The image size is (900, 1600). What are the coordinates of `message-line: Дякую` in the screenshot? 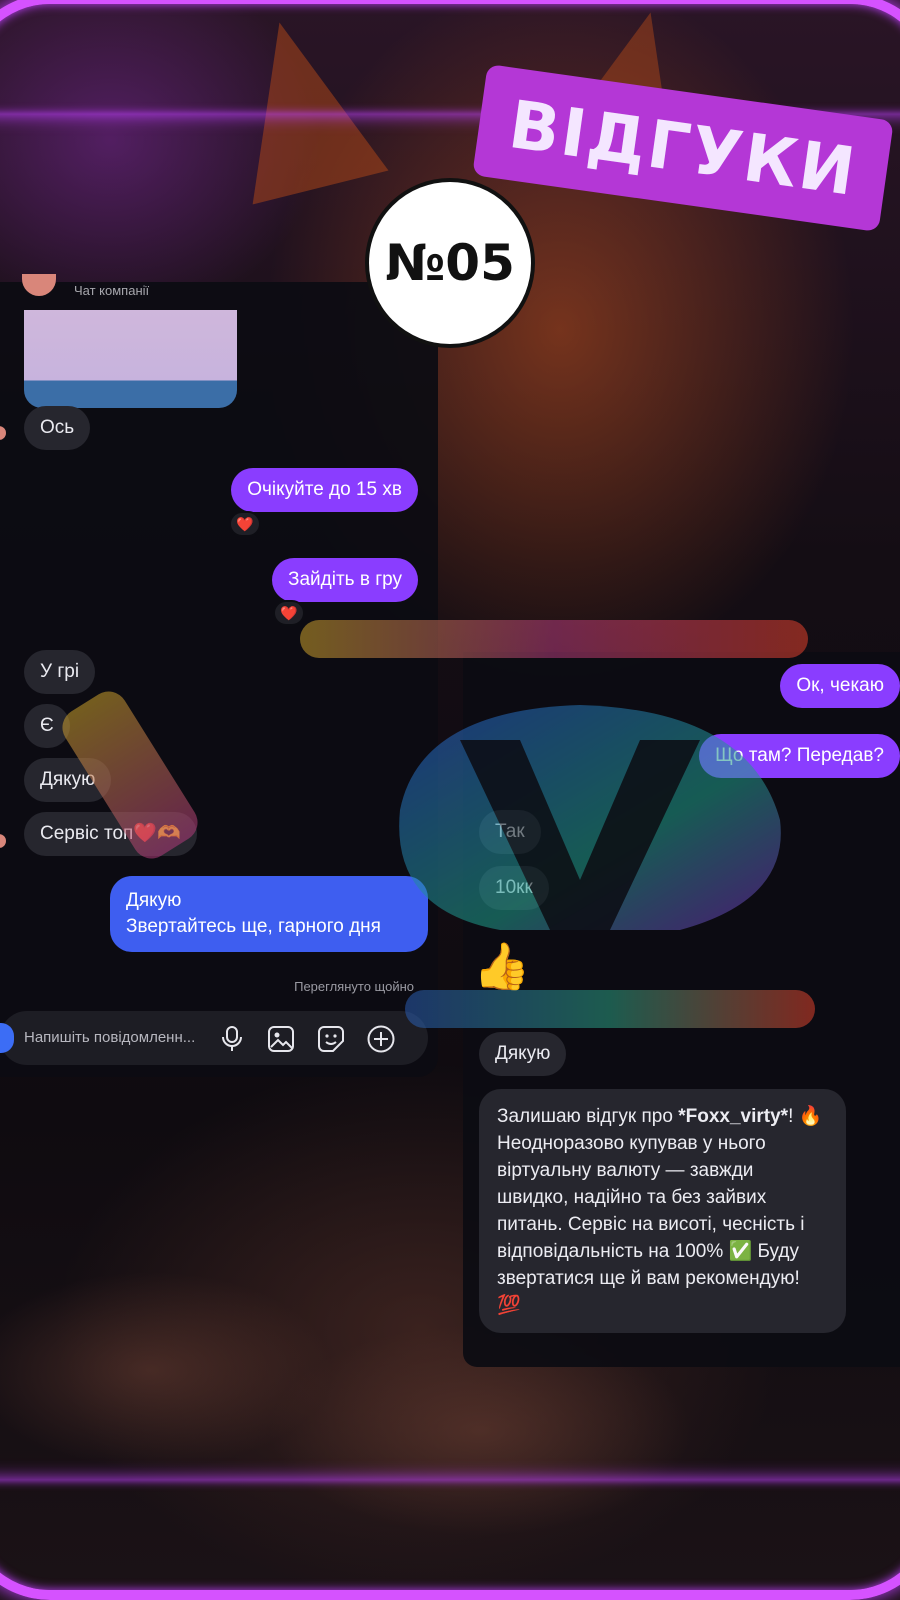 It's located at (154, 900).